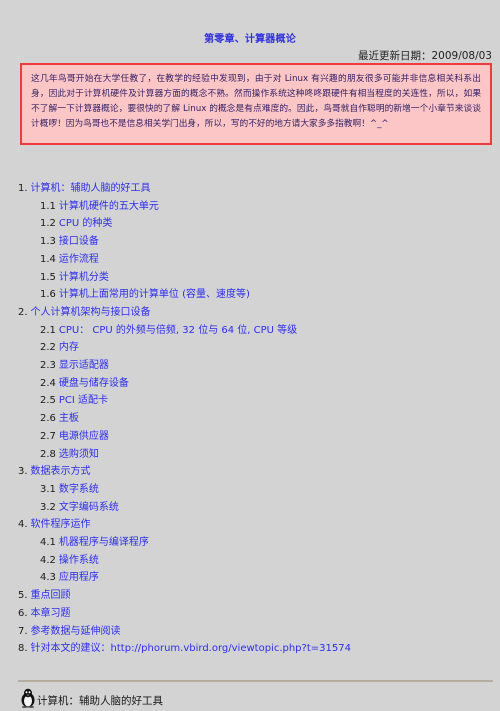 The height and width of the screenshot is (711, 500). Describe the element at coordinates (258, 260) in the screenshot. I see `toc-item: 1.4 运作流程` at that location.